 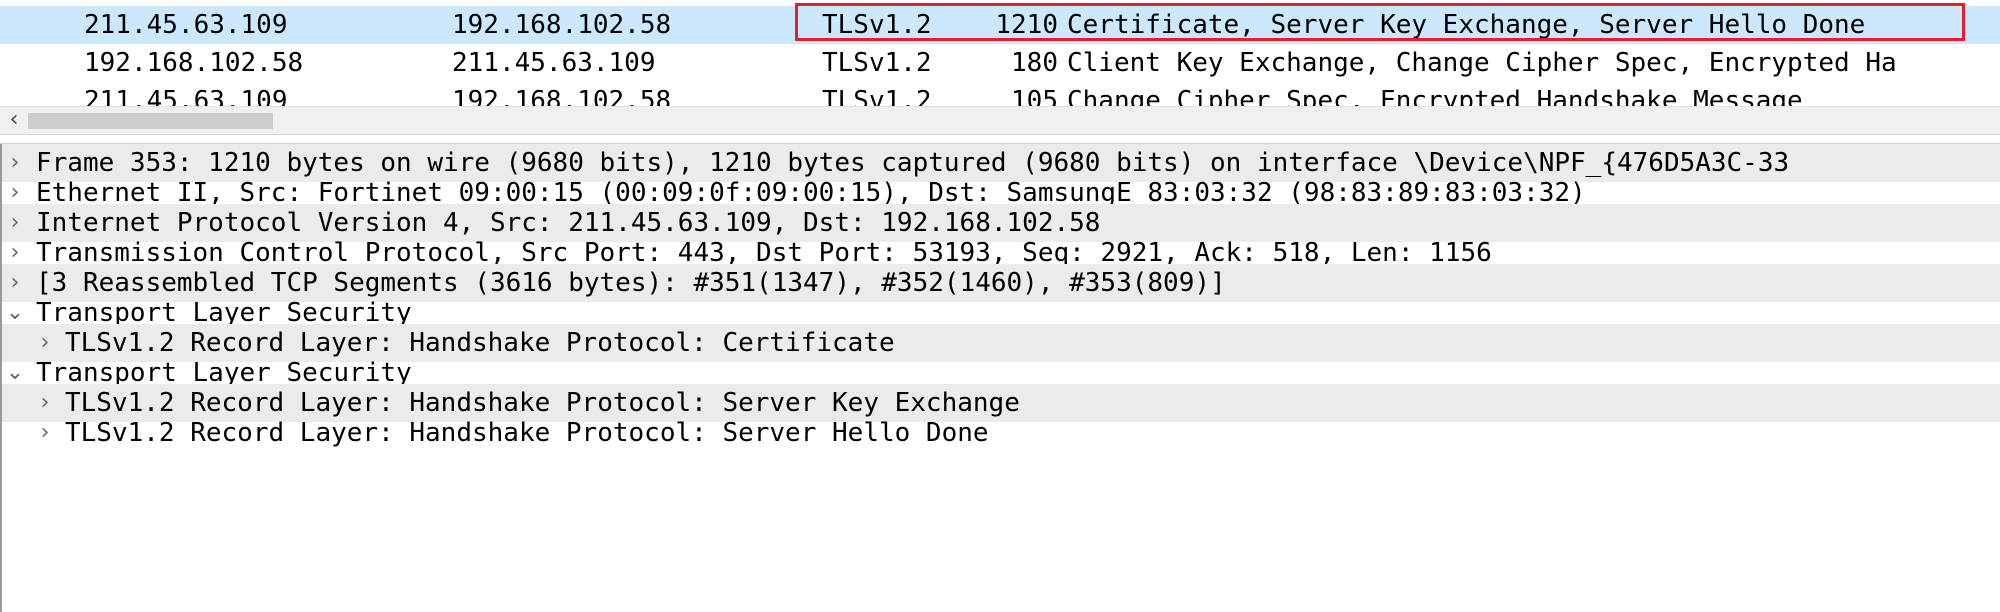 What do you see at coordinates (1000, 120) in the screenshot?
I see `horizontal-scrollbar: ‹` at bounding box center [1000, 120].